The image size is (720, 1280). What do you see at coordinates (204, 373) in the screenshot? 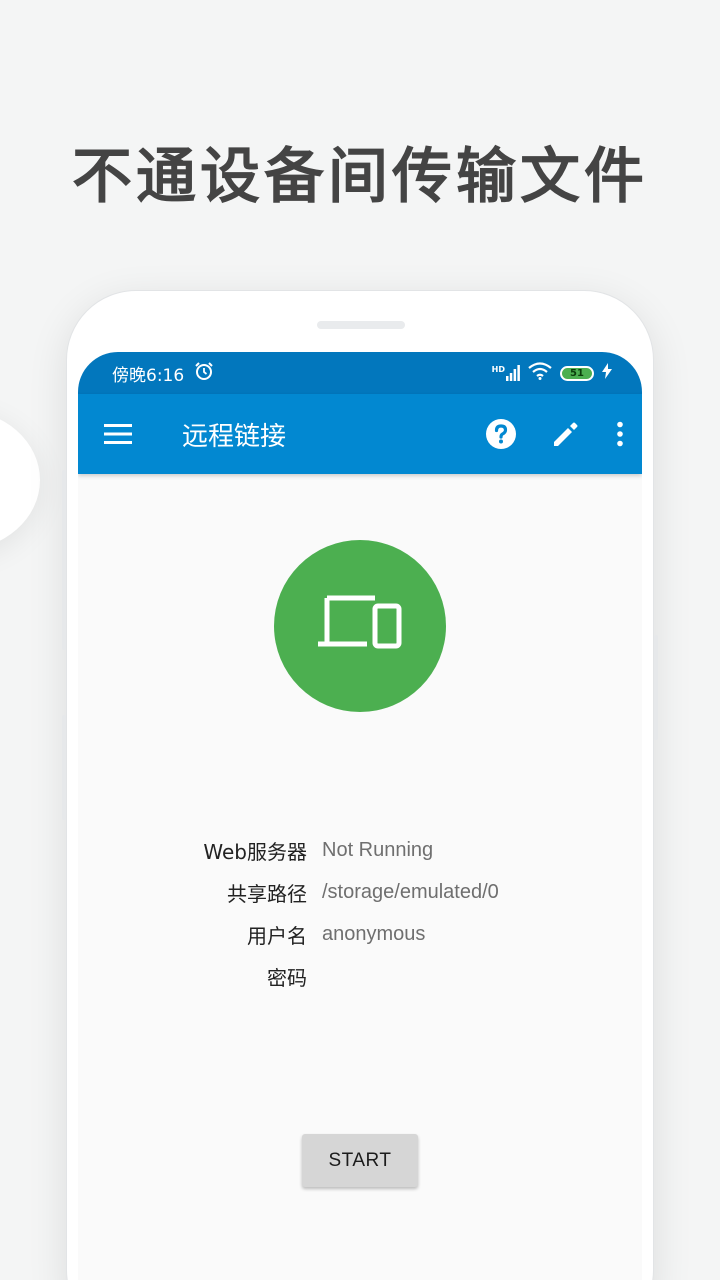
I see `alarm-icon` at bounding box center [204, 373].